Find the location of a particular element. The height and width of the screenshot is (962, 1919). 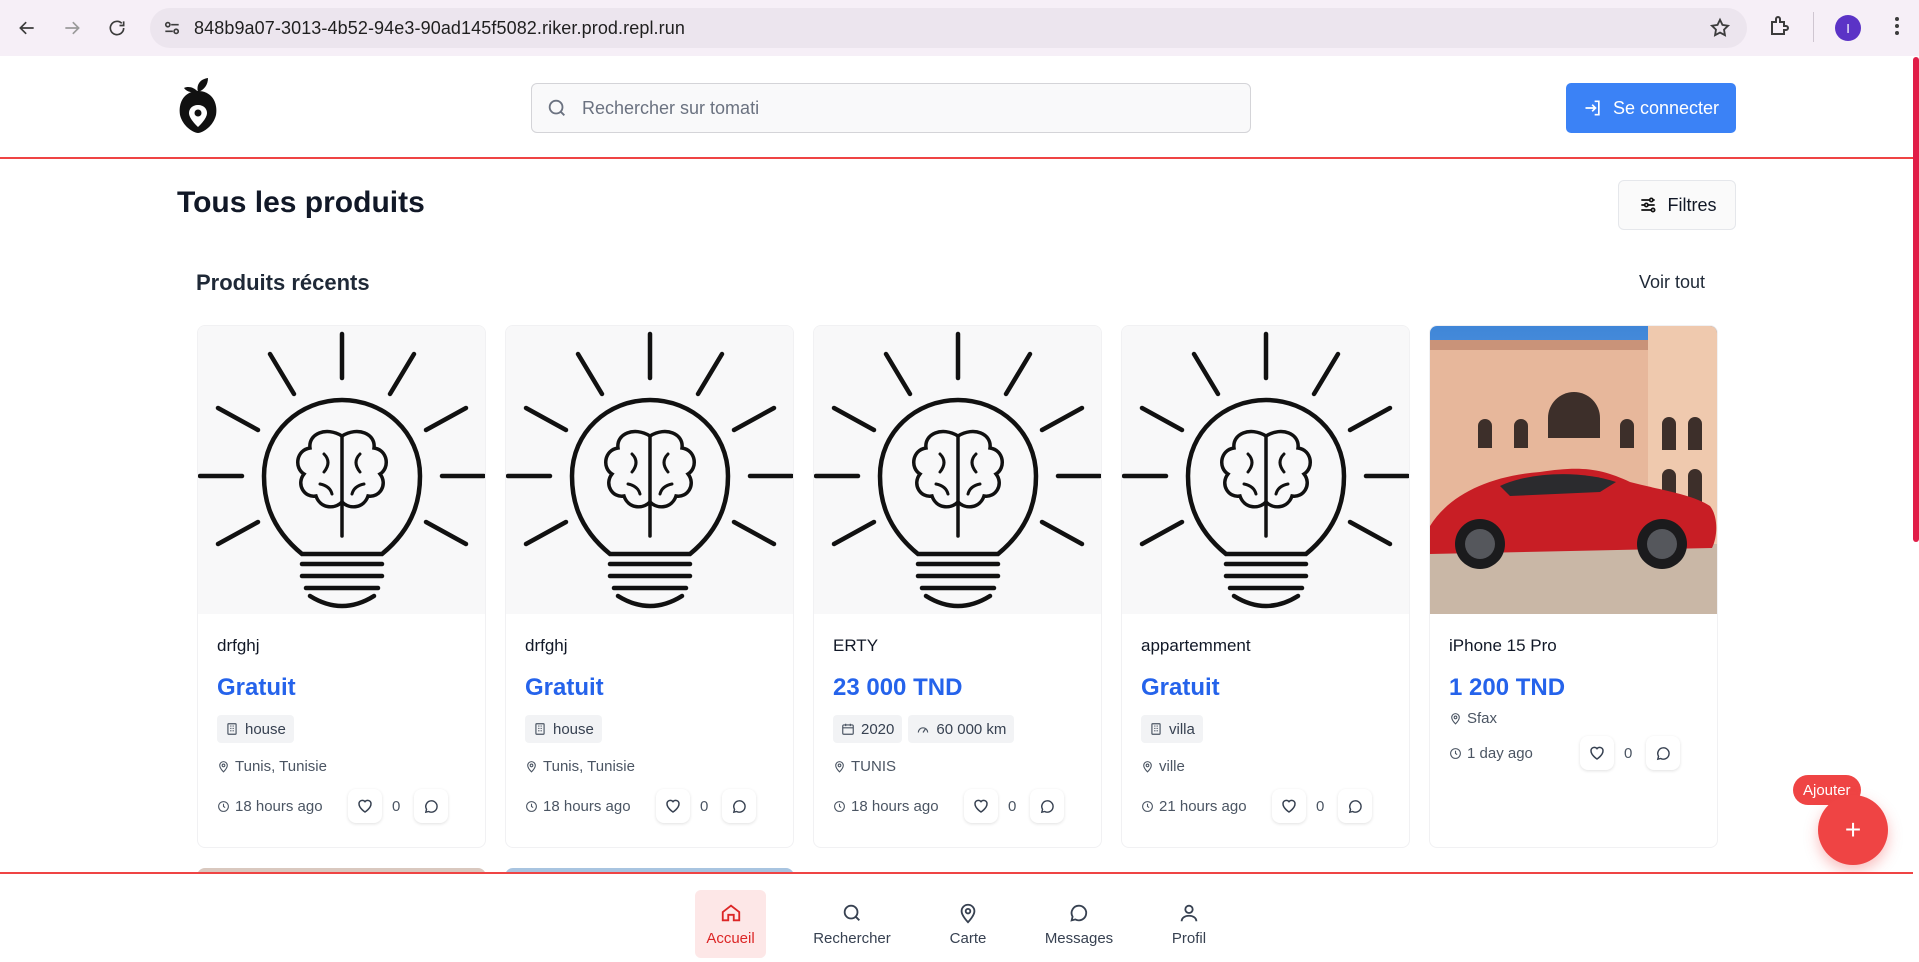

filters-button: Filtres is located at coordinates (1677, 205).